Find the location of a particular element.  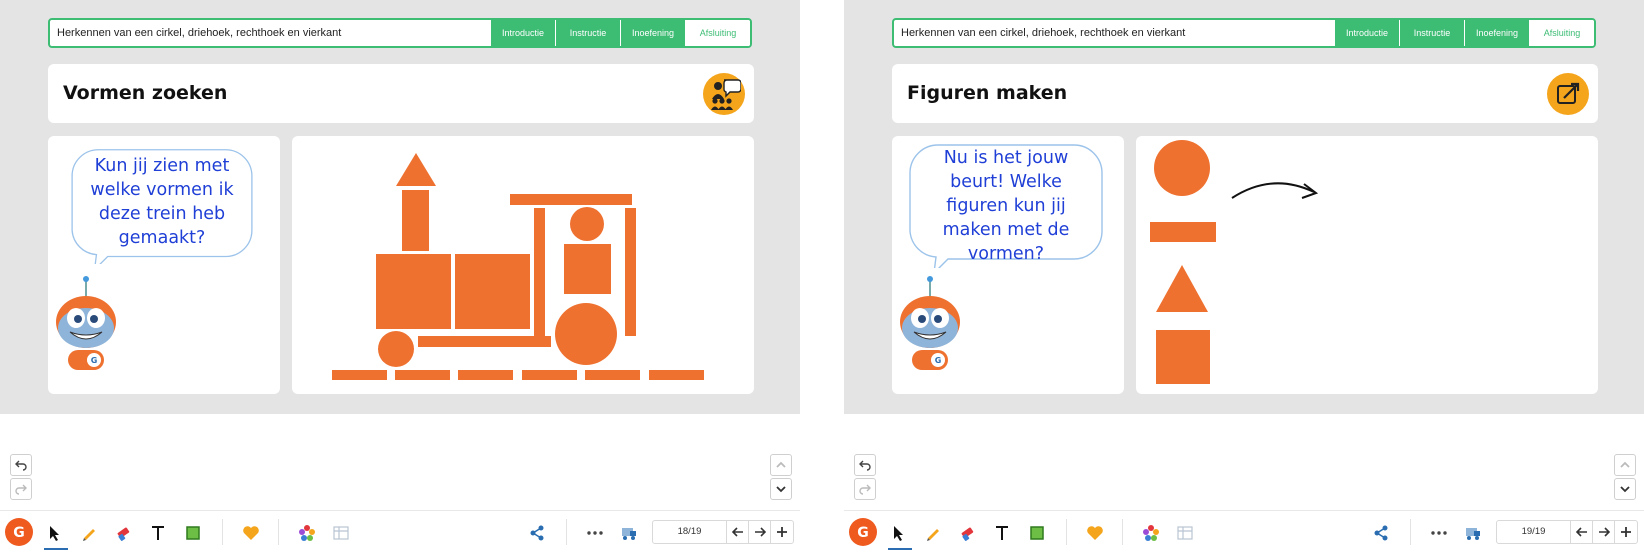

title-card: Vormen zoeken is located at coordinates (401, 93).